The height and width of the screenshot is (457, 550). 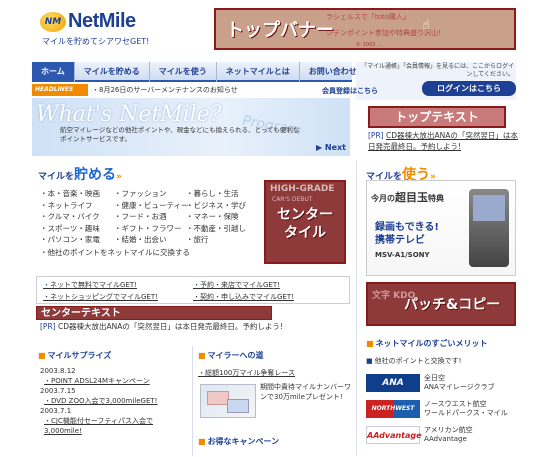 What do you see at coordinates (302, 189) in the screenshot?
I see `tile-bg-text: HIGH-GRADE` at bounding box center [302, 189].